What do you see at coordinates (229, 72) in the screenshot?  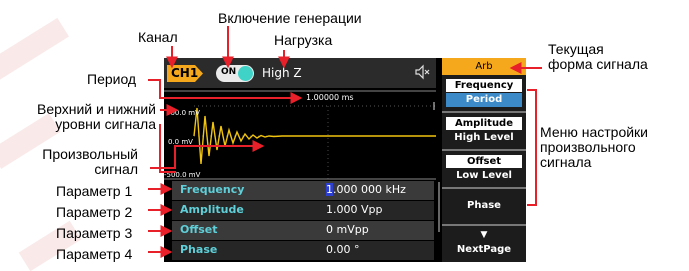 I see `output-toggle-label: ON` at bounding box center [229, 72].